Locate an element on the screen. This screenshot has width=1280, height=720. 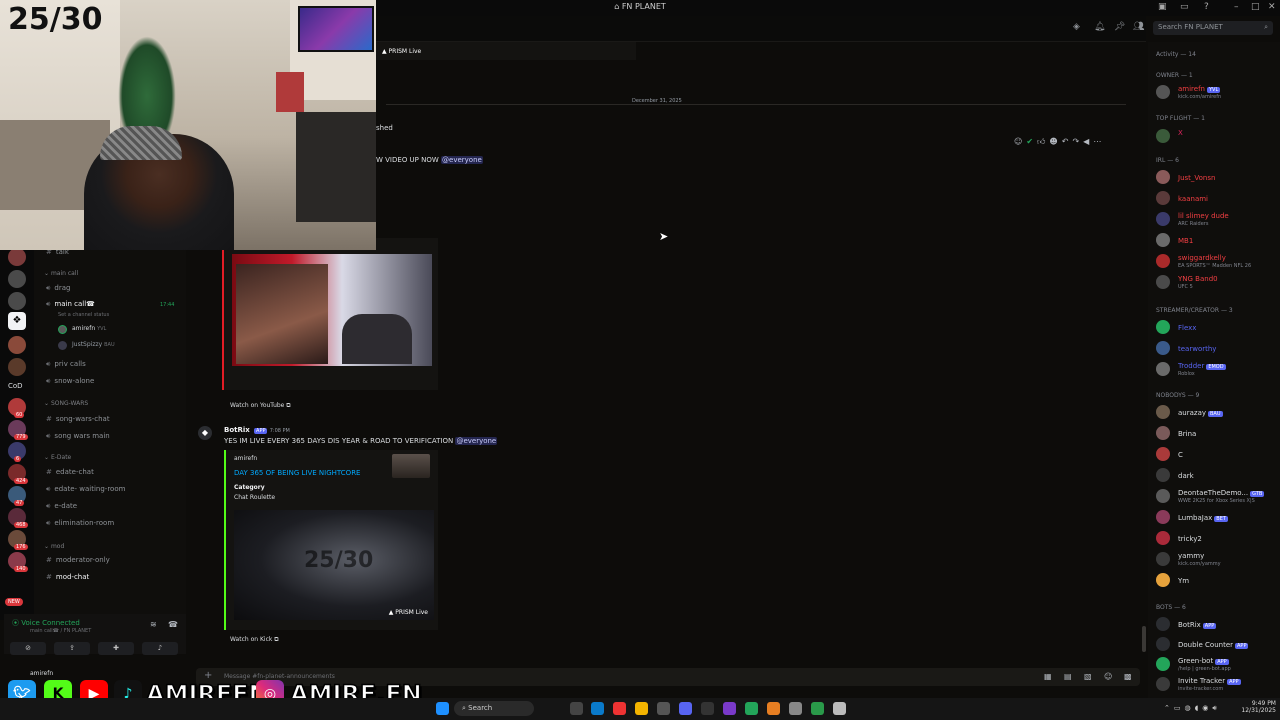
member-item: Just_Vonsn is located at coordinates (1217, 178).